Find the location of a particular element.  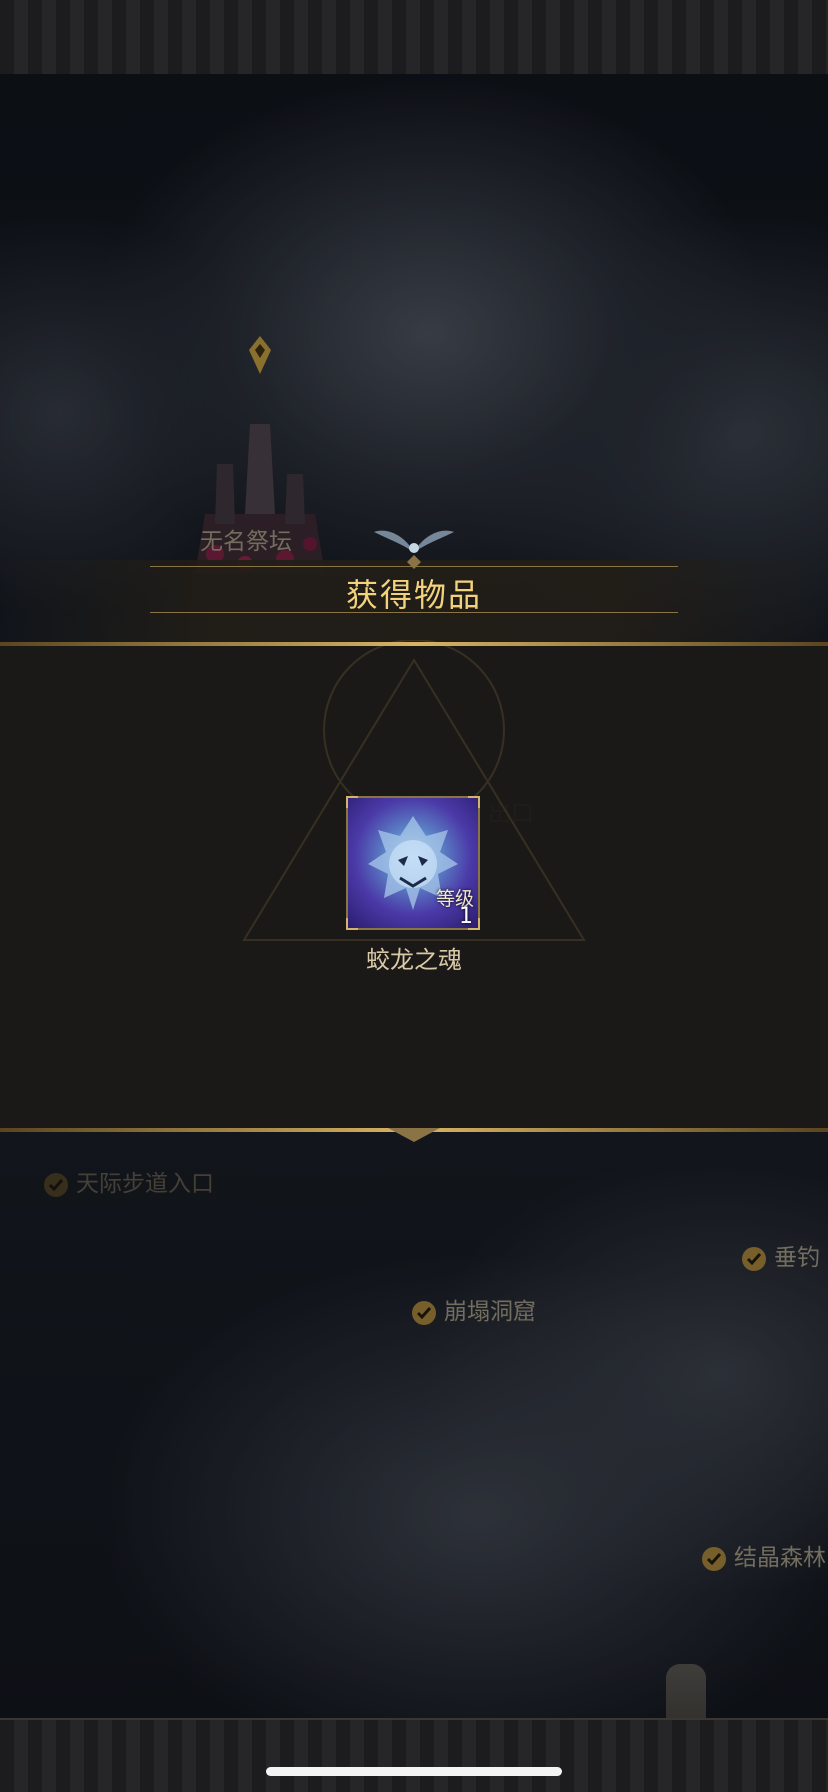

home-indicator is located at coordinates (414, 1771).